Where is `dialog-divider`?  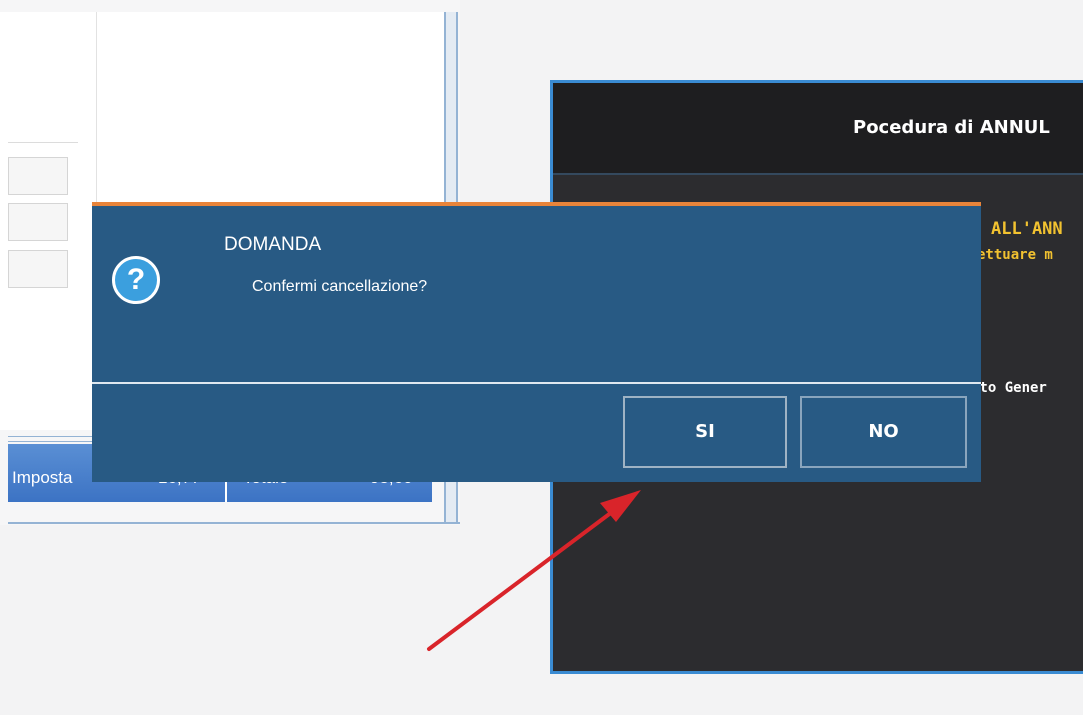
dialog-divider is located at coordinates (536, 383).